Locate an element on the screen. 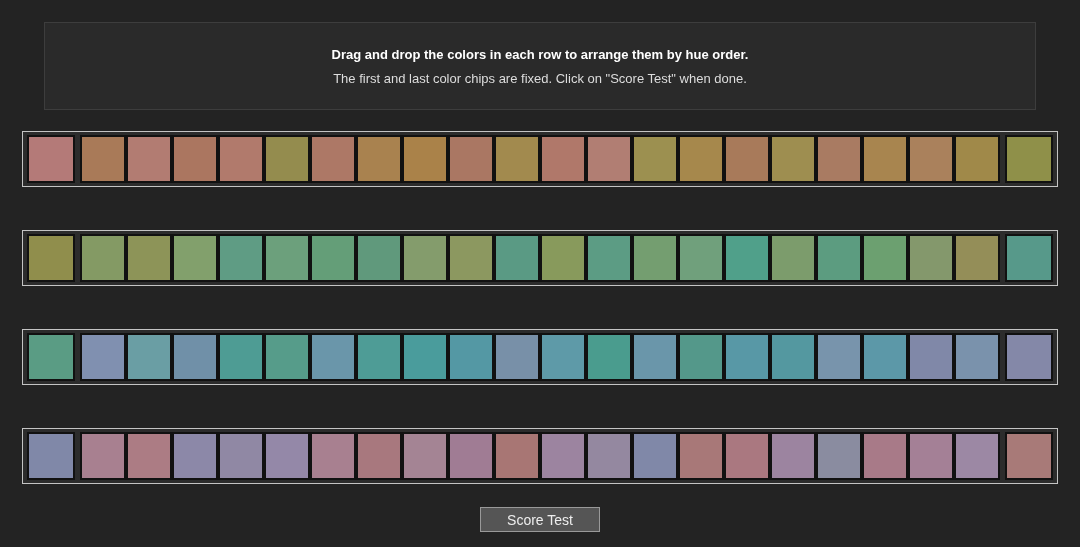 The image size is (1080, 547). instructions-text: The first and last color chips are fixed. Click on "Score Test" when done. is located at coordinates (540, 78).